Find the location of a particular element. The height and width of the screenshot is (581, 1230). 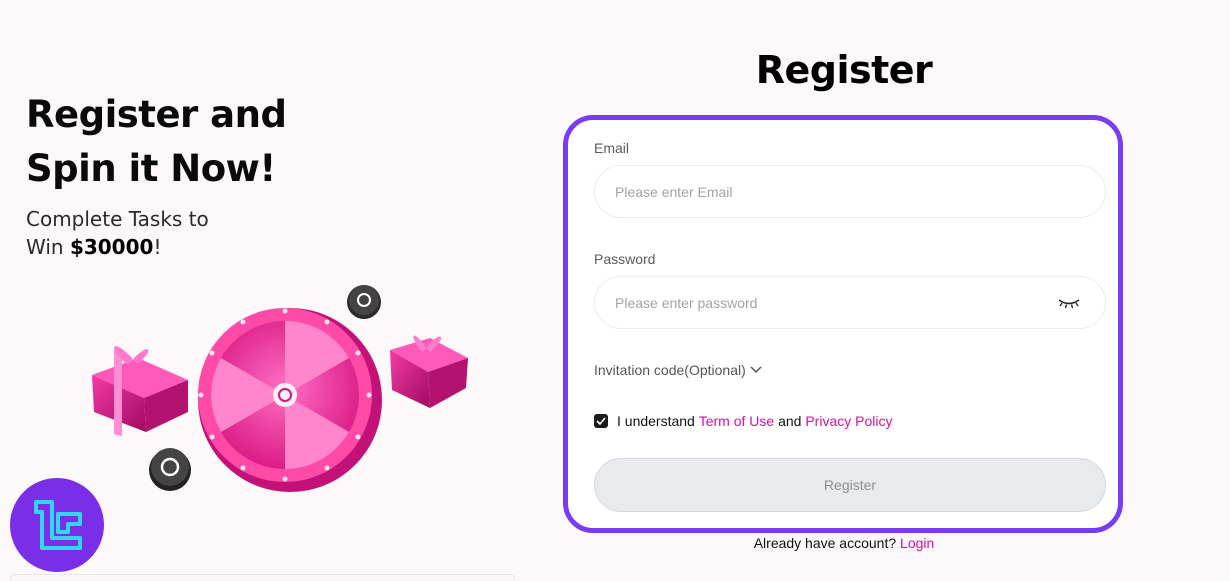

prize-amount: $30000 is located at coordinates (111, 247).